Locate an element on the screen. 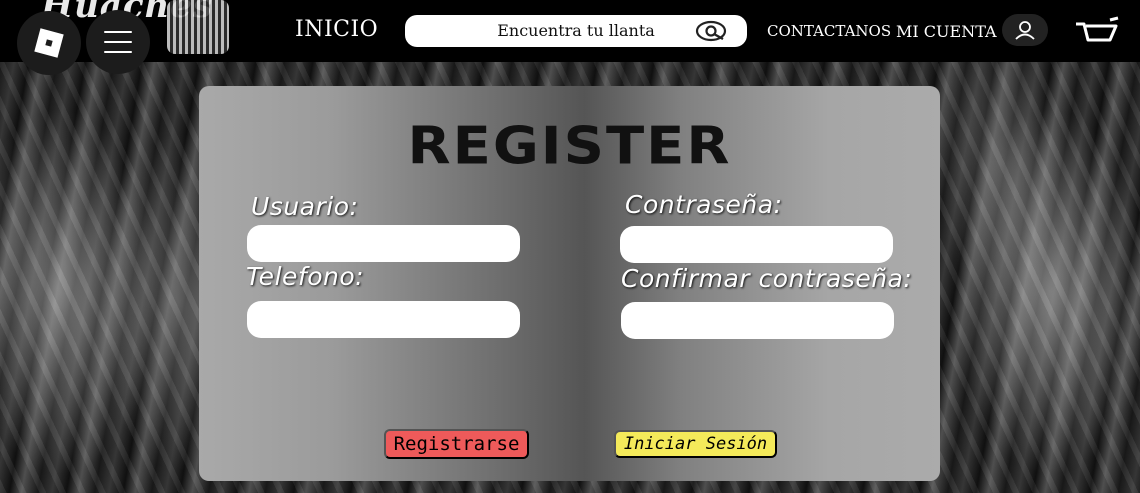 The width and height of the screenshot is (1140, 493). user-field is located at coordinates (383, 243).